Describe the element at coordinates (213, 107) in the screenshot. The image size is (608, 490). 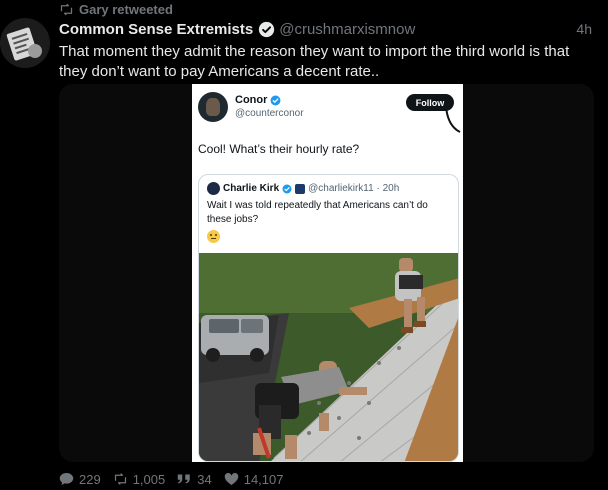
I see `conor-avatar` at that location.